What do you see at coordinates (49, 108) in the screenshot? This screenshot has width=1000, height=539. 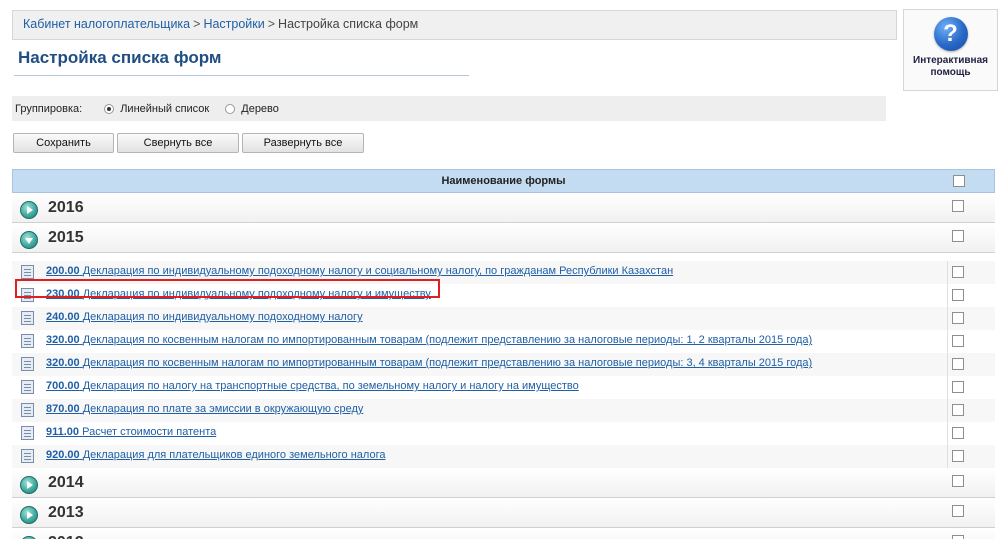 I see `grouping-label: Группировка:` at bounding box center [49, 108].